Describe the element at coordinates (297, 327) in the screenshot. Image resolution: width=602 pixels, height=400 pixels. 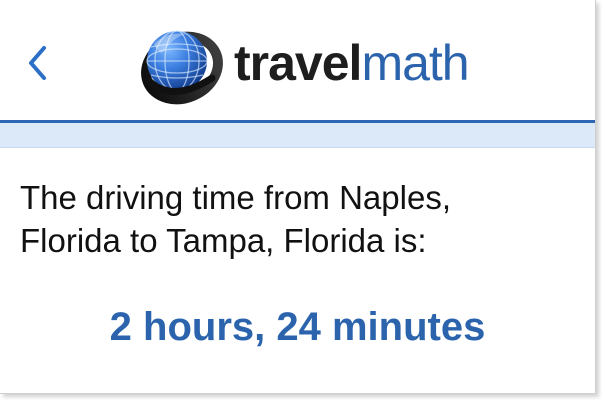
I see `driving-time-result: 2 hours, 24 minutes` at that location.